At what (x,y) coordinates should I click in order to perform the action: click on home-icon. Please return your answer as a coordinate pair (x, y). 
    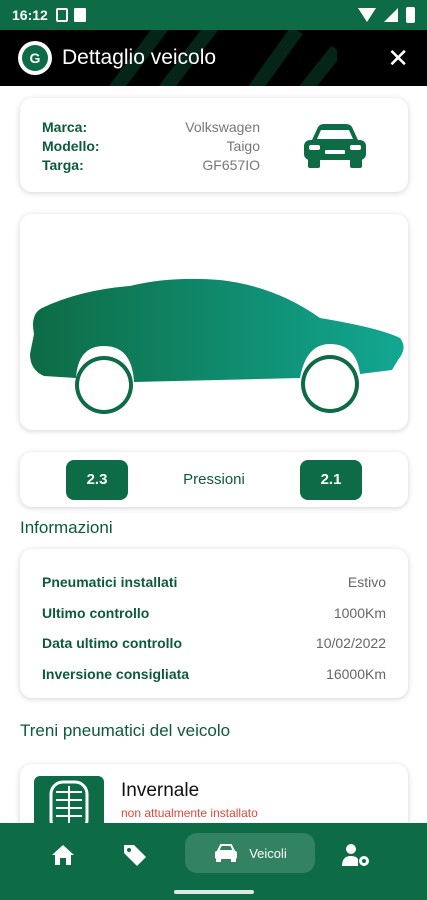
    Looking at the image, I should click on (63, 855).